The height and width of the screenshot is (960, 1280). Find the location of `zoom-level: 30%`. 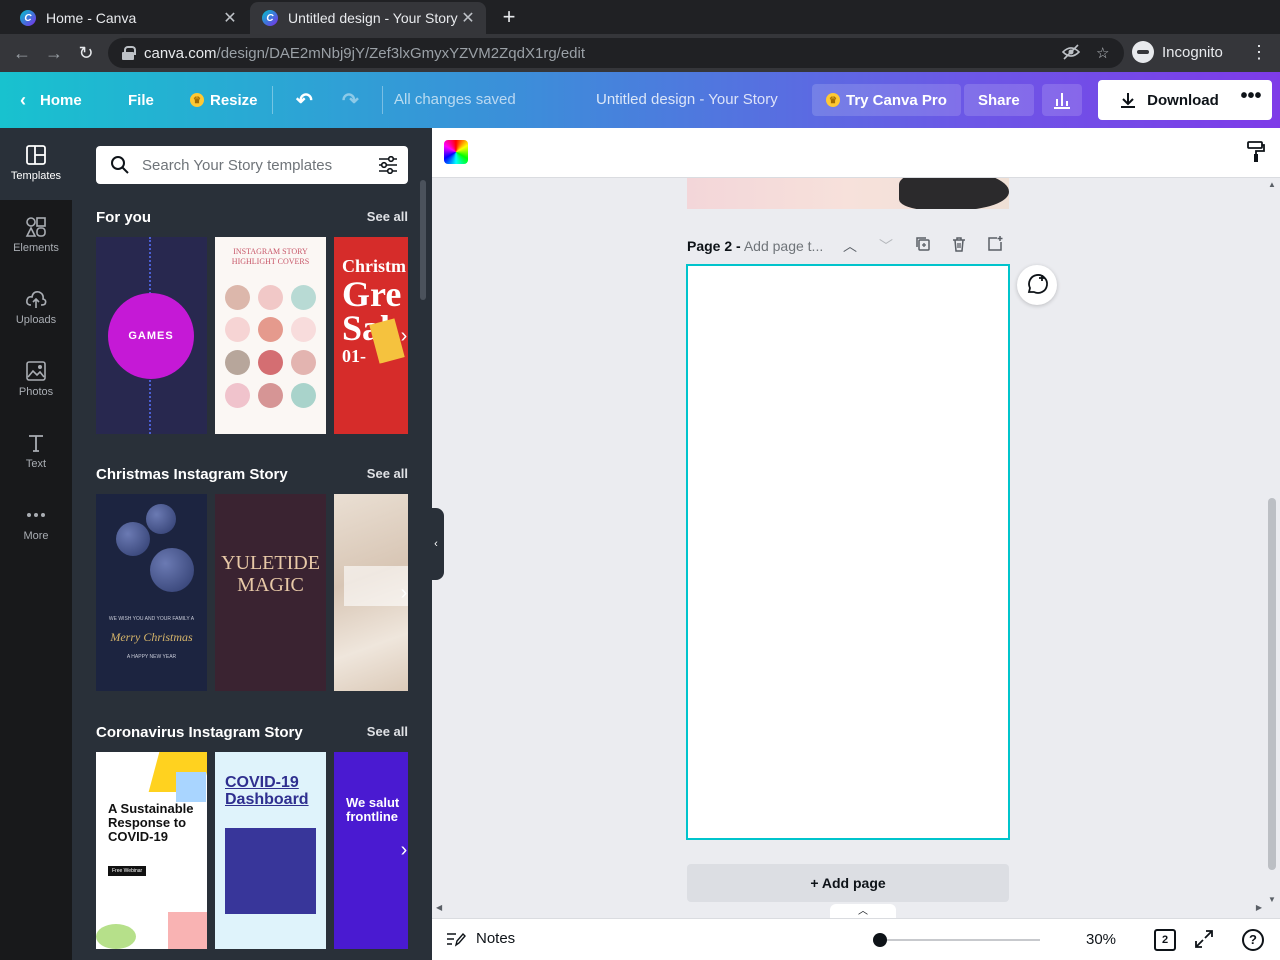

zoom-level: 30% is located at coordinates (1101, 939).